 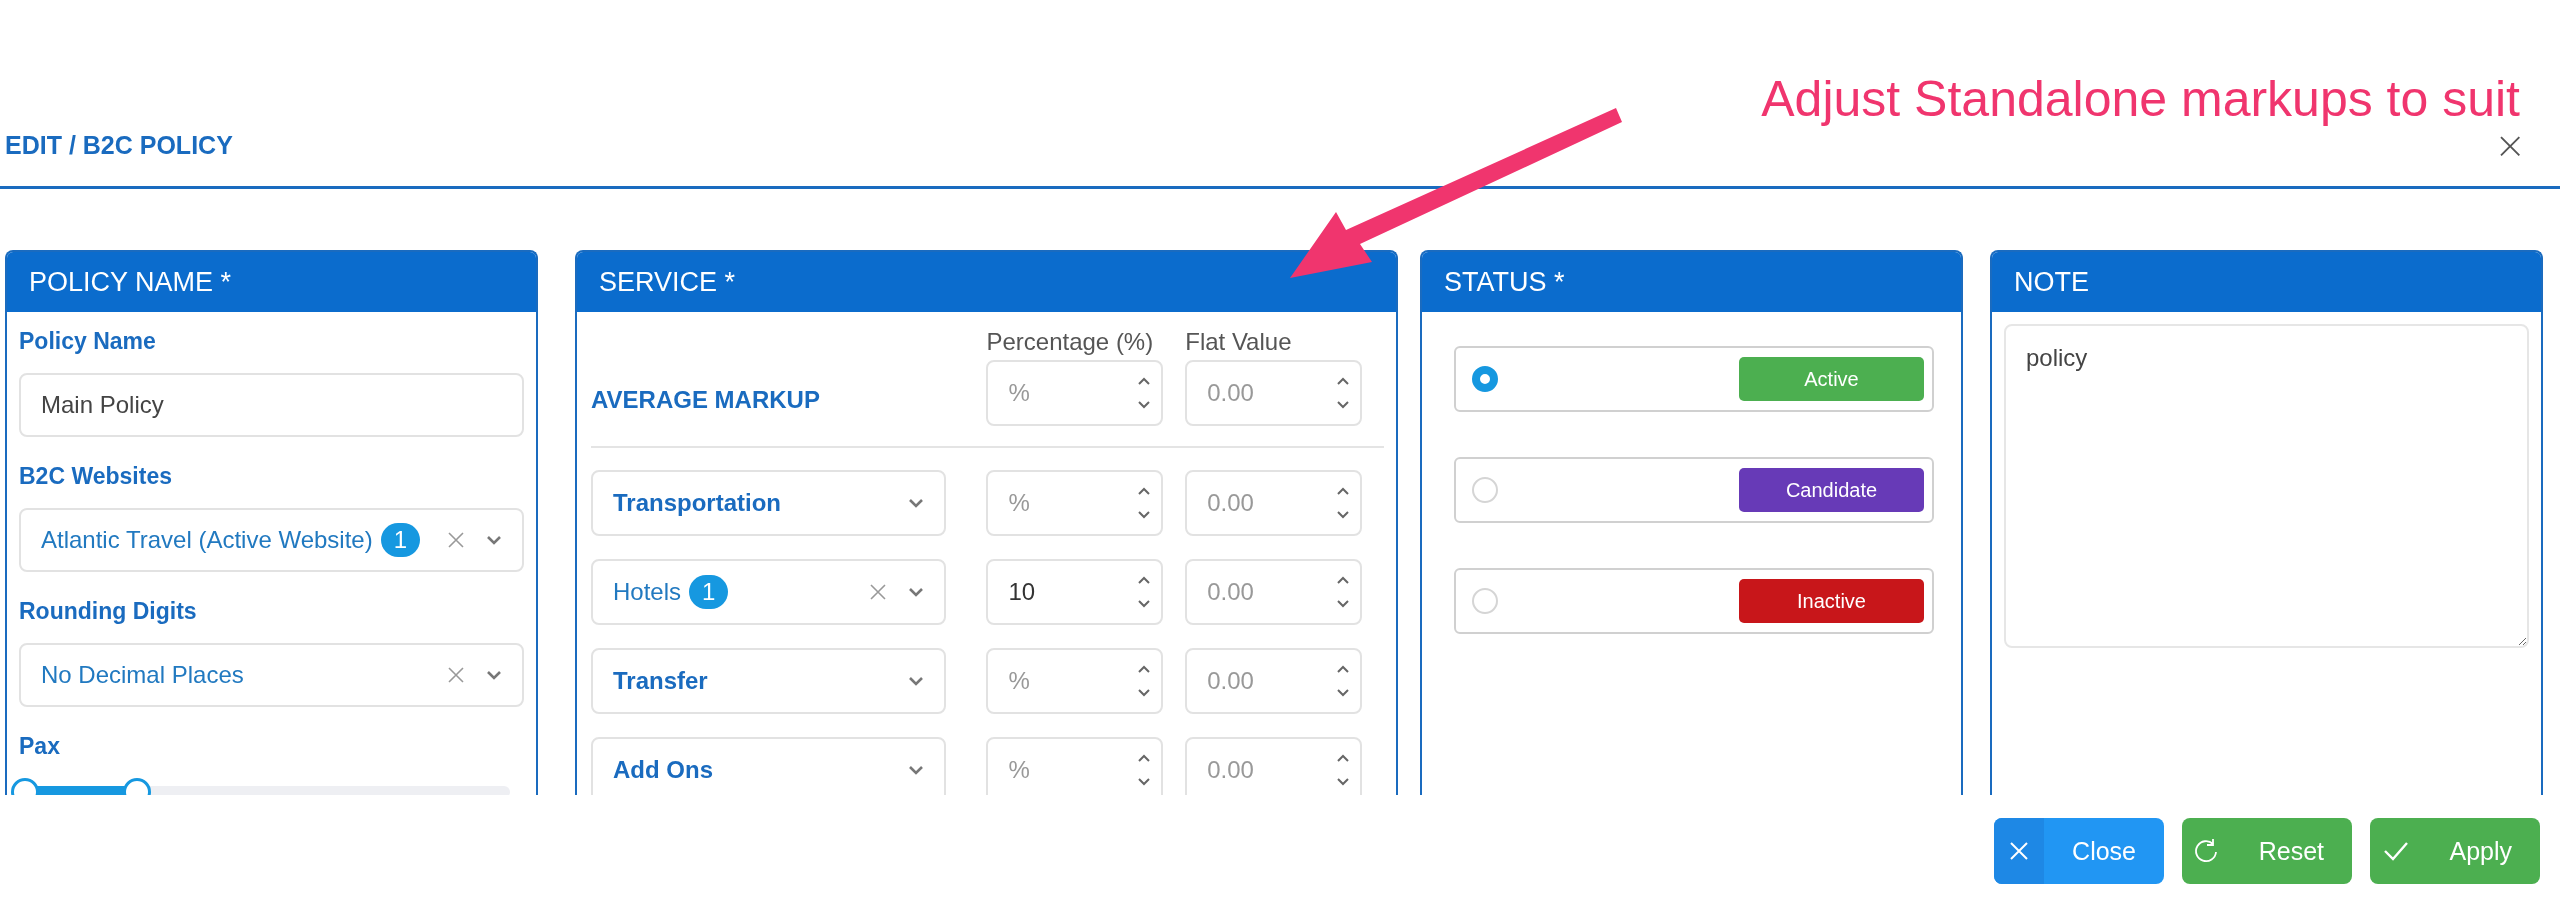 What do you see at coordinates (1831, 601) in the screenshot?
I see `status-badge: Inactive` at bounding box center [1831, 601].